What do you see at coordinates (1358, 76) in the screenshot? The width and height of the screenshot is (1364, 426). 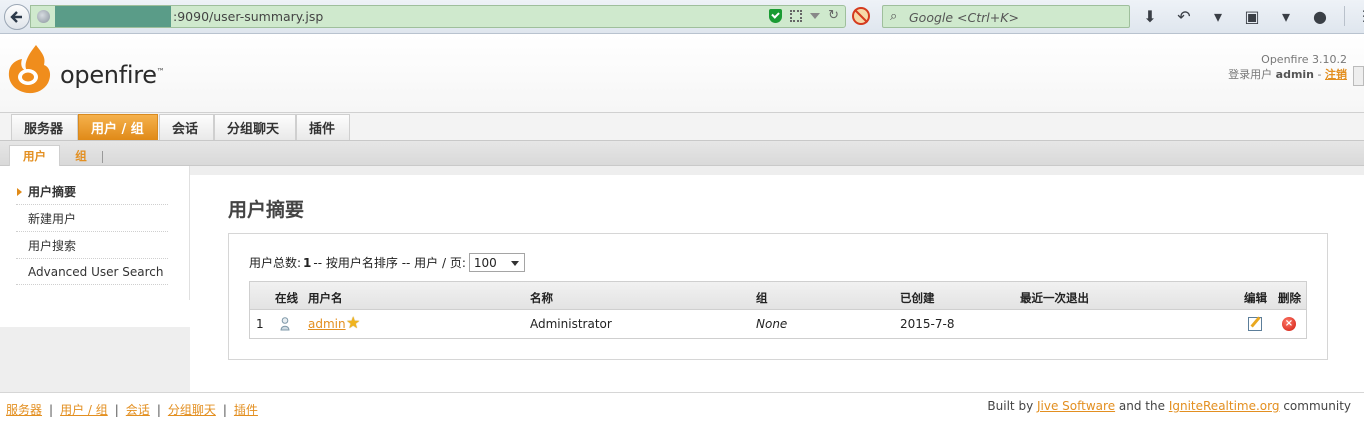 I see `scrollbar-thumb` at bounding box center [1358, 76].